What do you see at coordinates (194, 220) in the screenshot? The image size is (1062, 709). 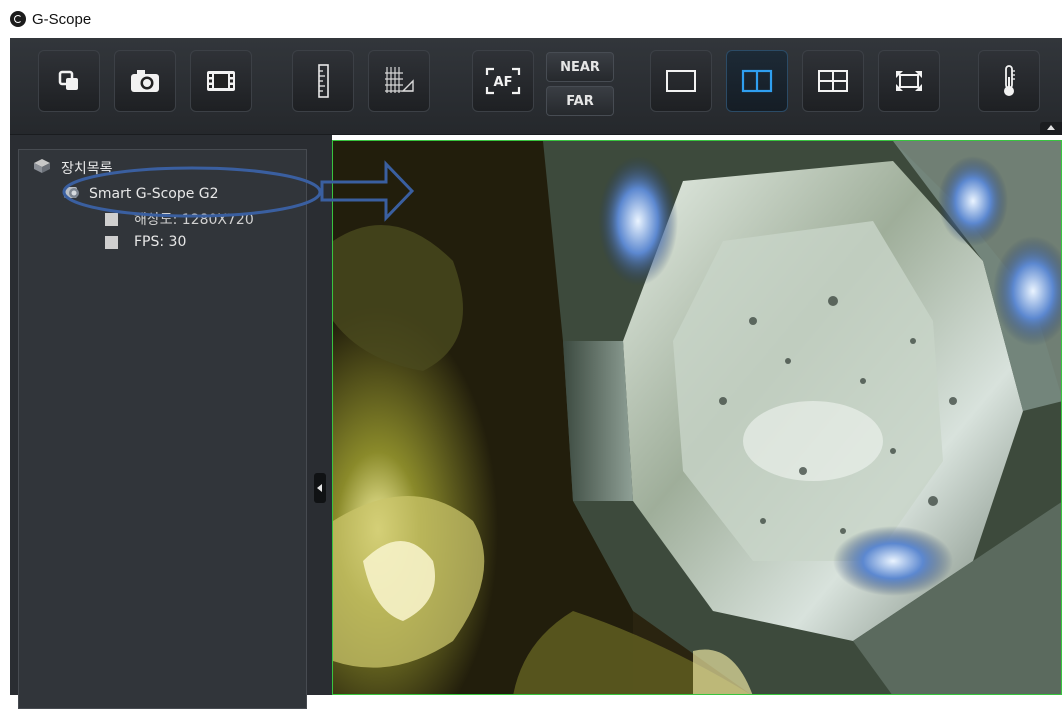 I see `resolution-label: 해상도: 1280X720` at bounding box center [194, 220].